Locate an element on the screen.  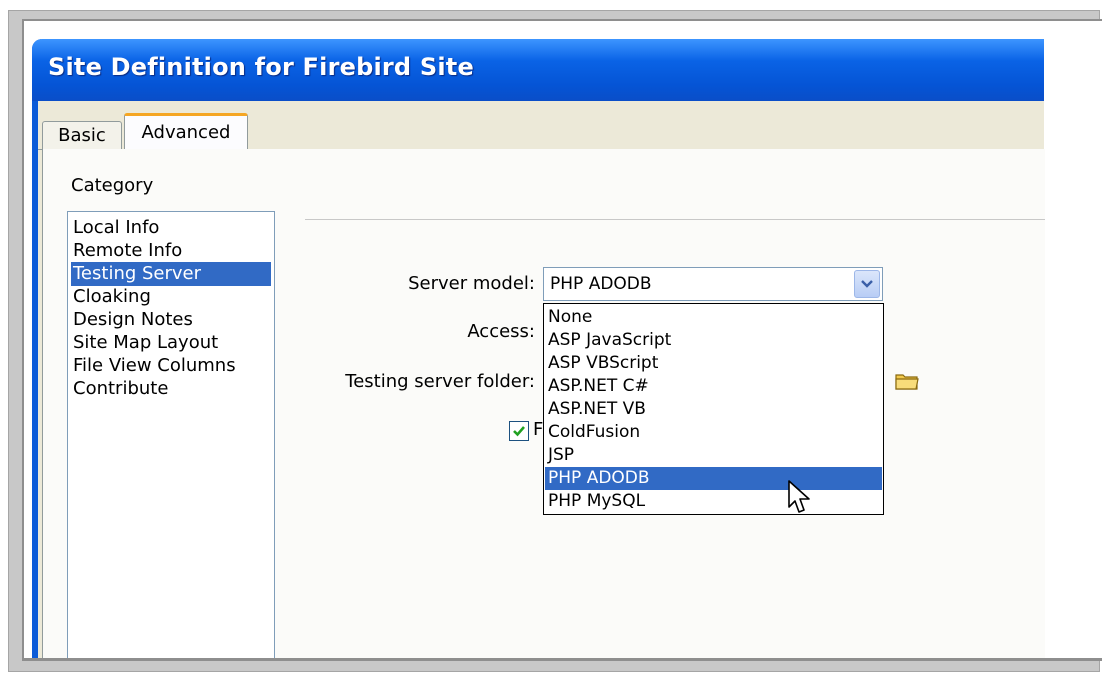
category-item-site-map-layout: Site Map Layout is located at coordinates (171, 343).